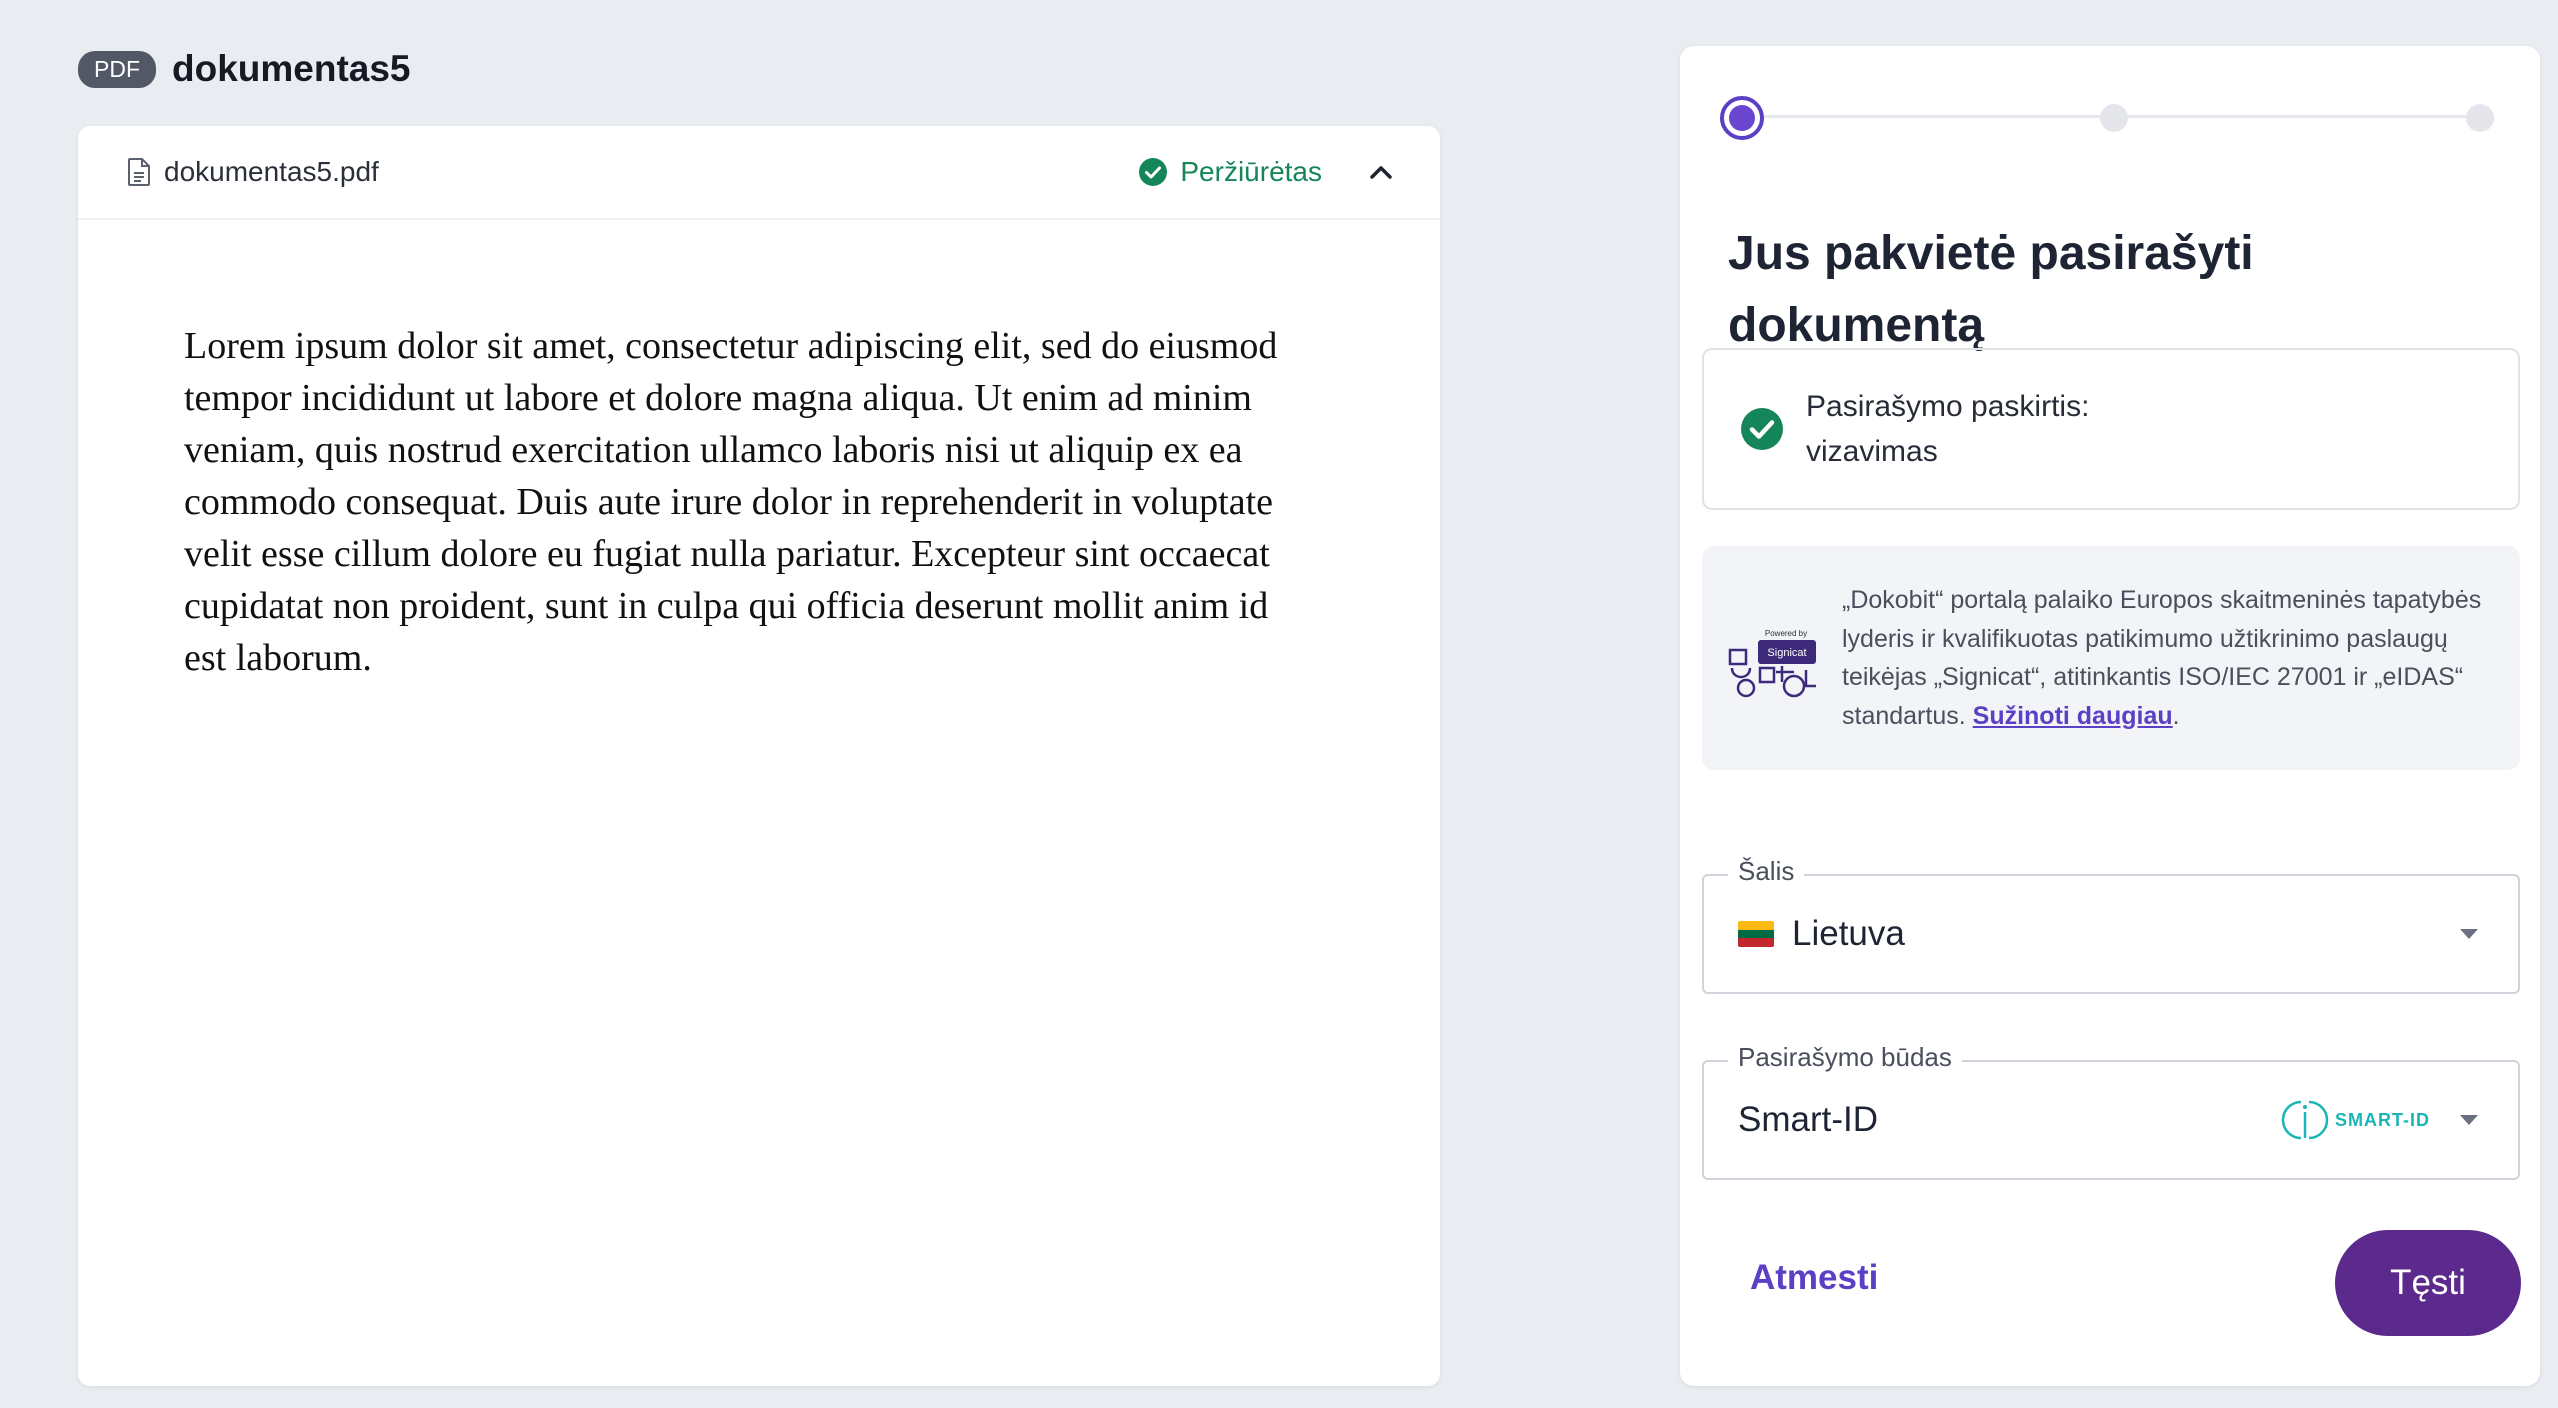 The height and width of the screenshot is (1408, 2558). Describe the element at coordinates (1848, 933) in the screenshot. I see `country-value: Lietuva` at that location.